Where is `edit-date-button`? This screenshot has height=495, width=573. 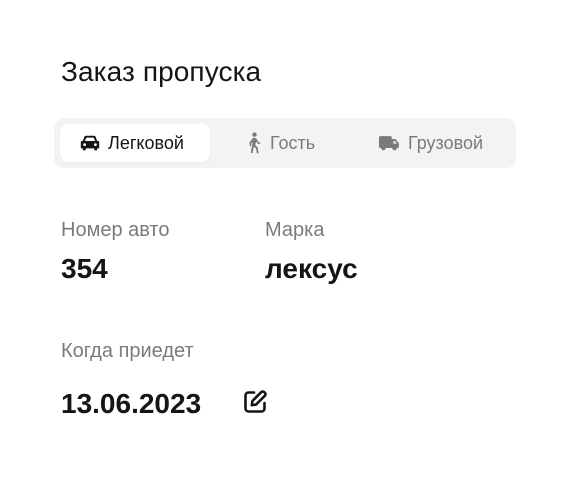 edit-date-button is located at coordinates (254, 404).